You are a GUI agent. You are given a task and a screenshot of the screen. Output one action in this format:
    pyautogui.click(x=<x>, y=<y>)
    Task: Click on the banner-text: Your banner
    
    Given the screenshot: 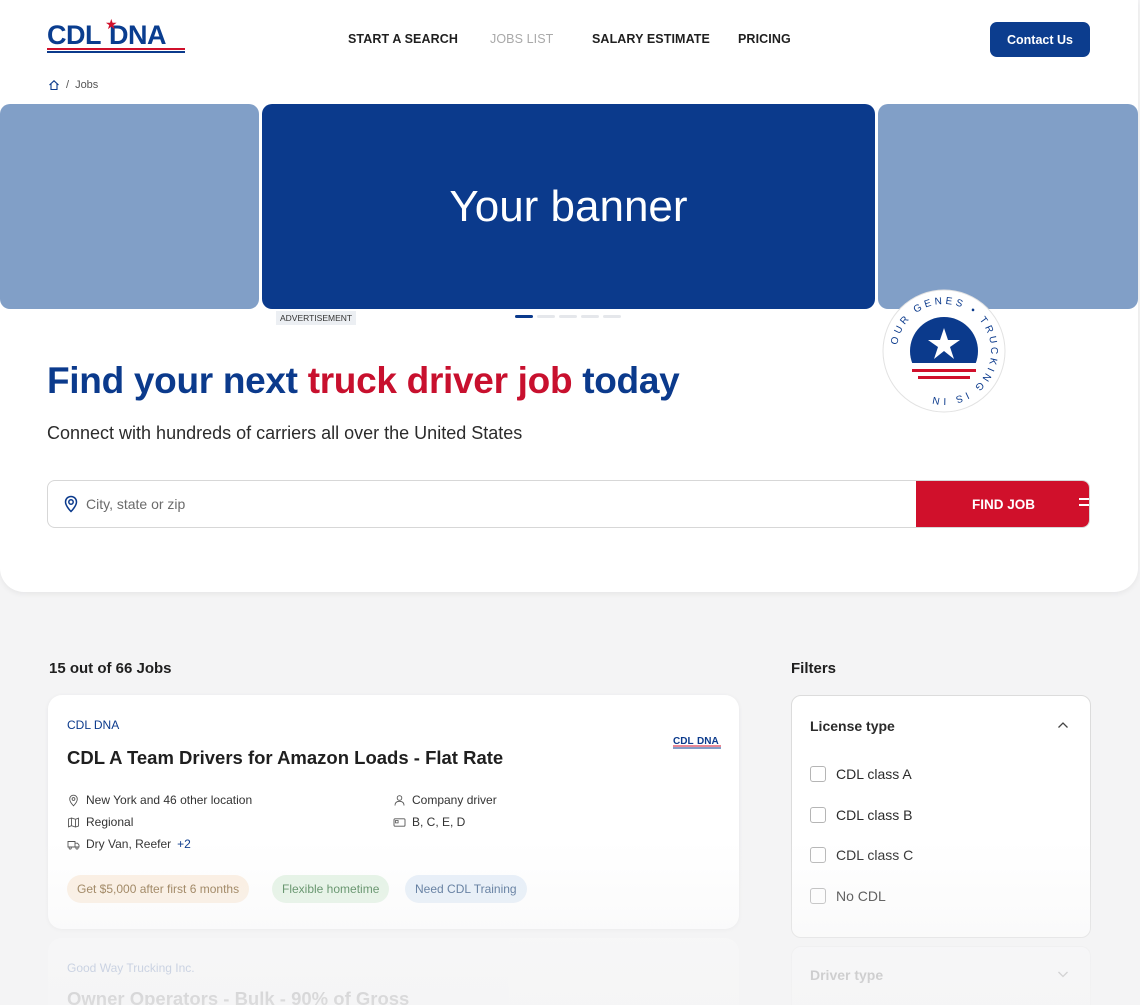 What is the action you would take?
    pyautogui.click(x=568, y=206)
    